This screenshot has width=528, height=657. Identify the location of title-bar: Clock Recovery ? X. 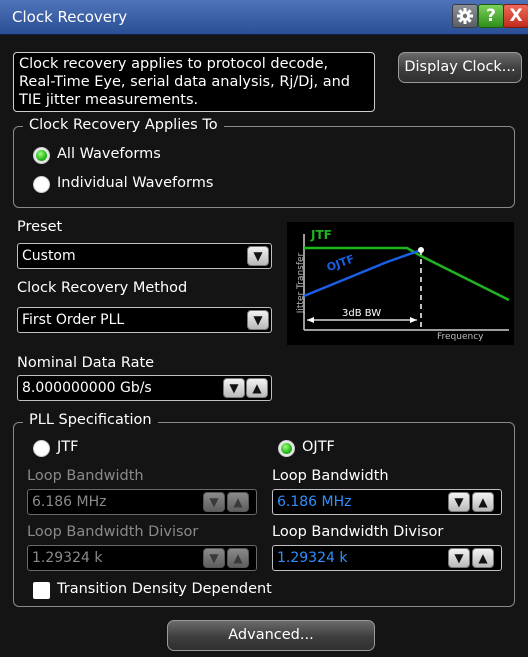
(264, 17).